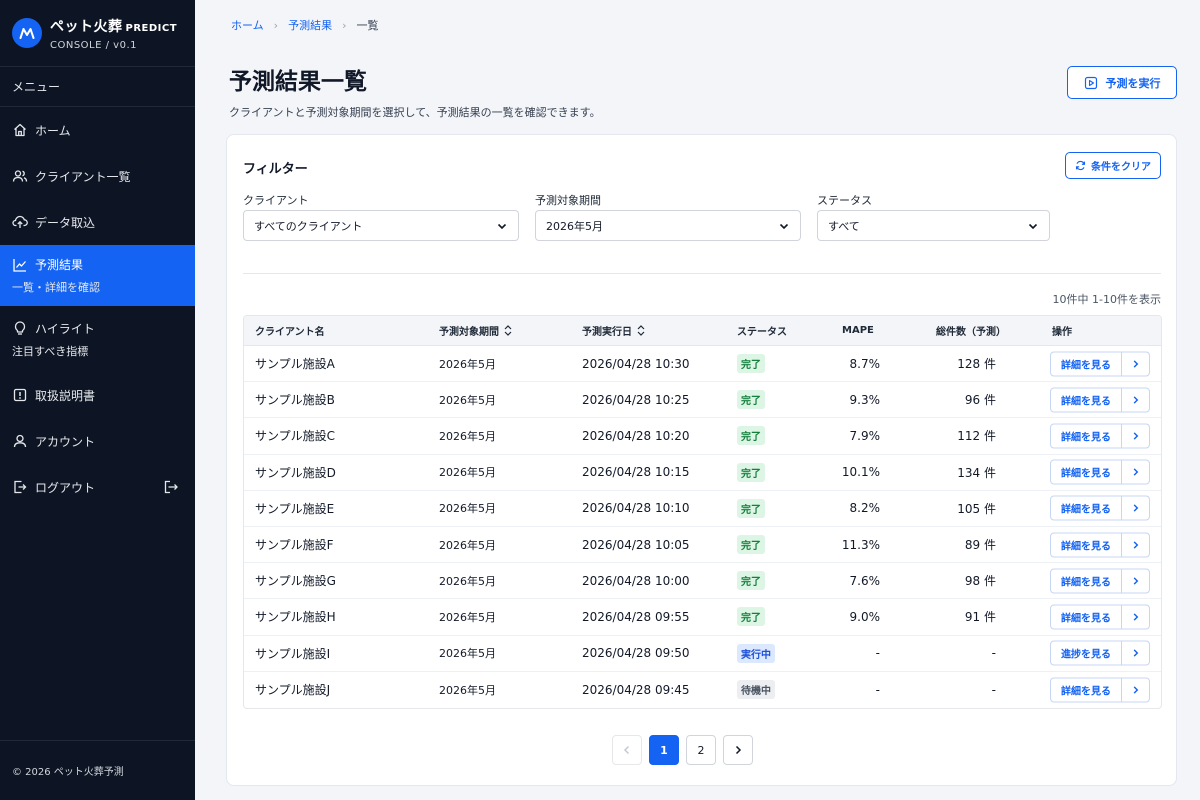 The image size is (1200, 800). Describe the element at coordinates (1113, 165) in the screenshot. I see `clear-filters-button: 条件をクリア` at that location.